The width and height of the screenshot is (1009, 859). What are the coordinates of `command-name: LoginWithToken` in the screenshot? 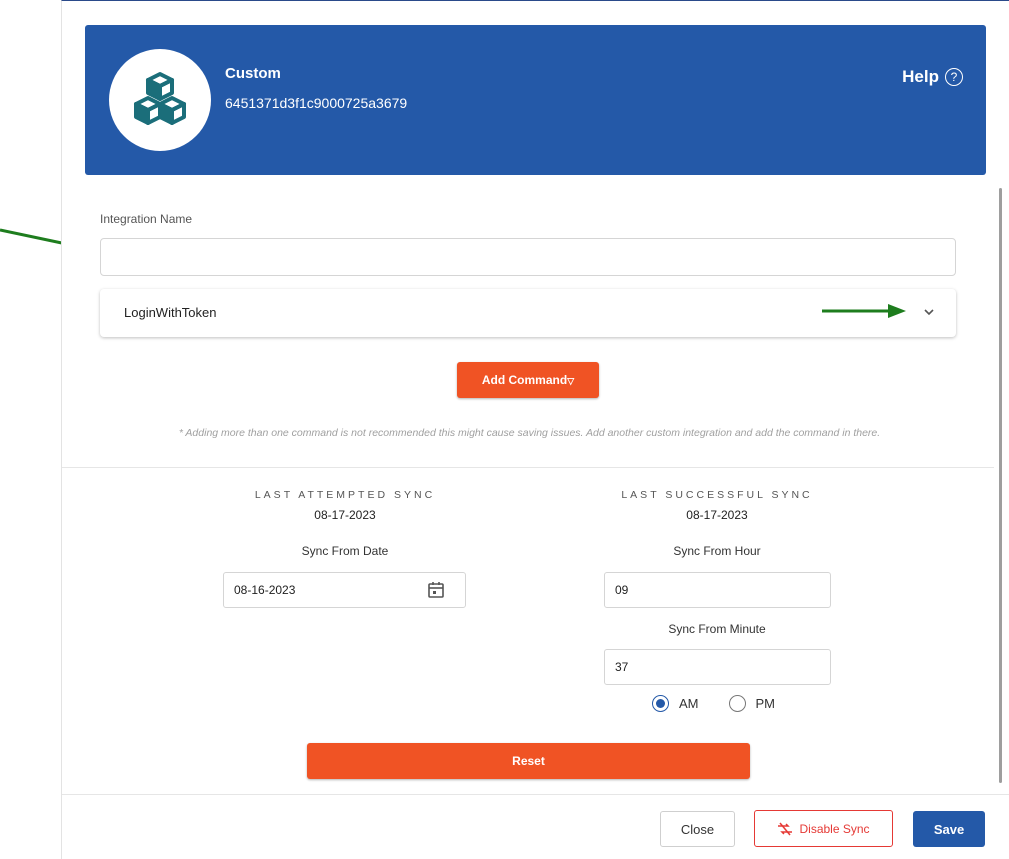 It's located at (170, 312).